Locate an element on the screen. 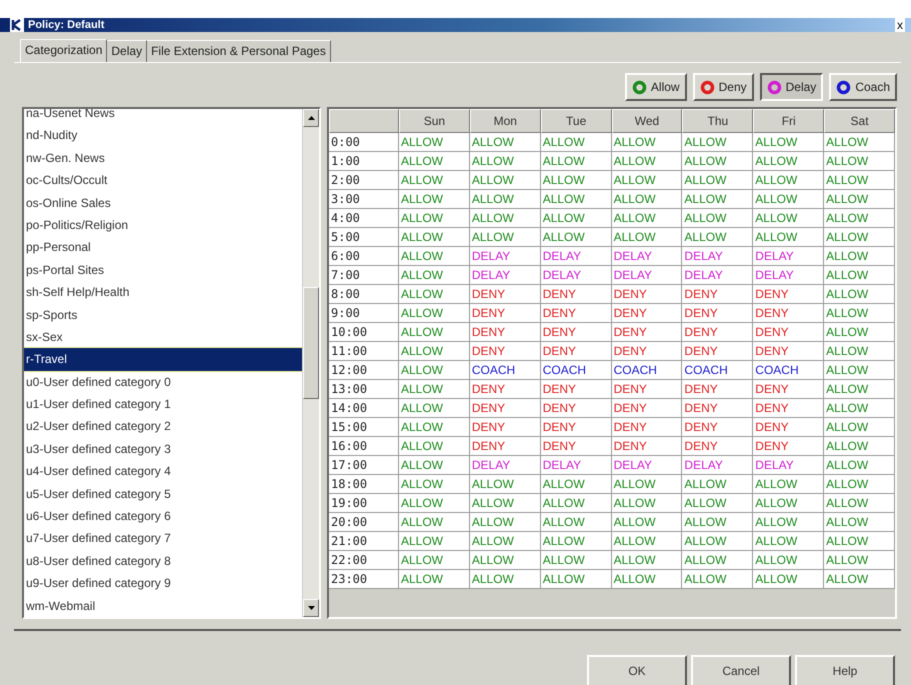 The image size is (911, 685). category-item: sp-Sports is located at coordinates (163, 315).